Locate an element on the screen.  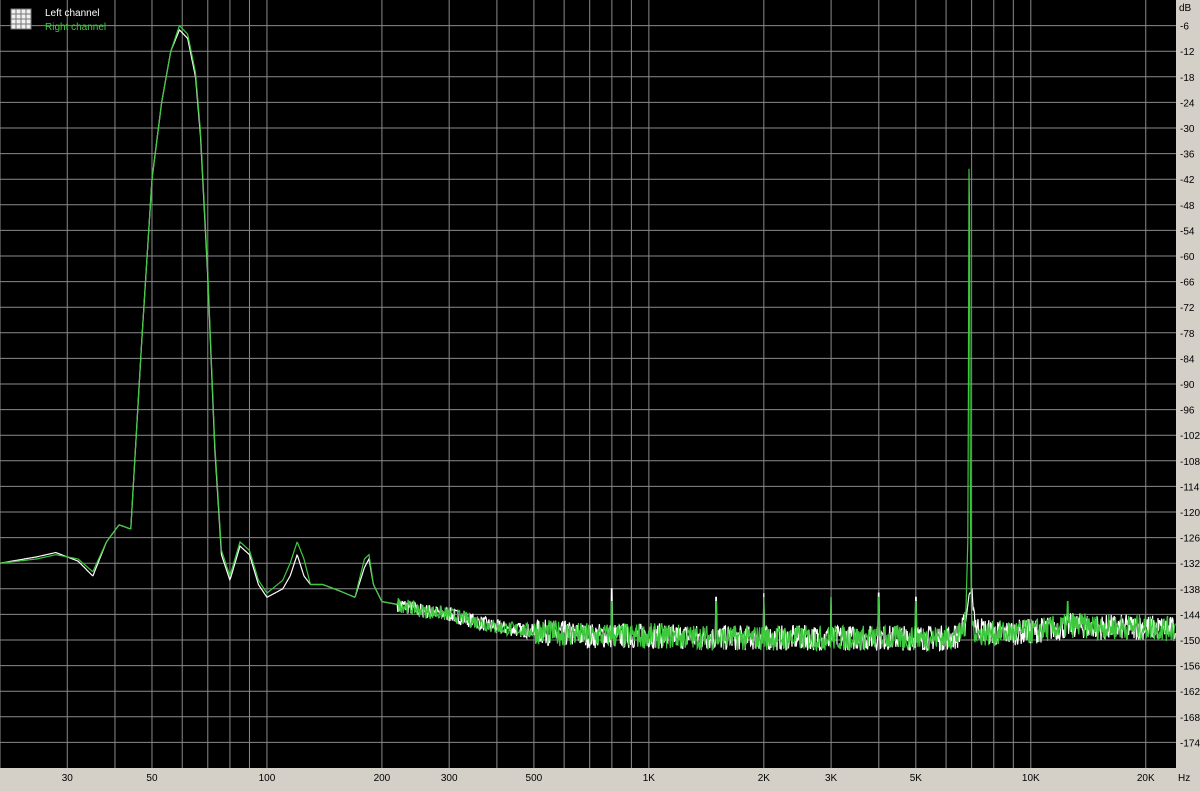
y-tick-label: -24 is located at coordinates (1187, 103).